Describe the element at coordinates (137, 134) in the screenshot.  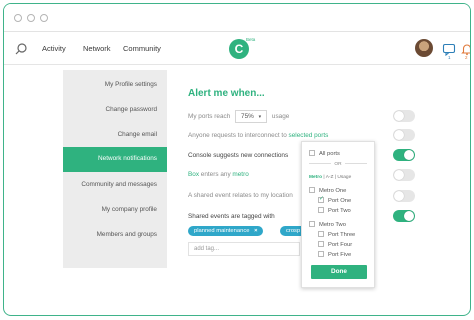
I see `sidebar-item-change-email: Change email` at that location.